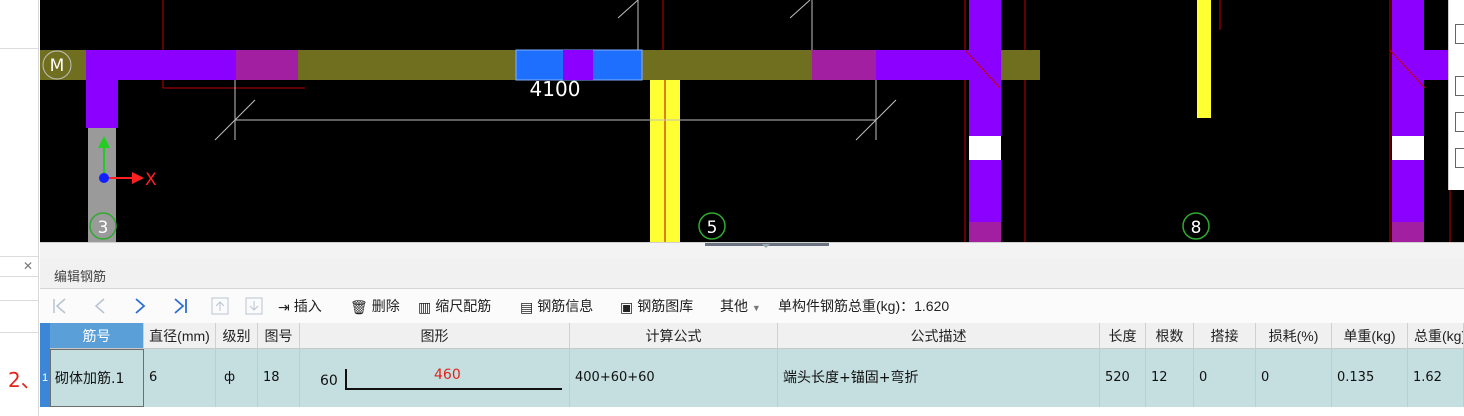 This screenshot has height=416, width=1464. I want to click on axis-label-8: 8, so click(1196, 228).